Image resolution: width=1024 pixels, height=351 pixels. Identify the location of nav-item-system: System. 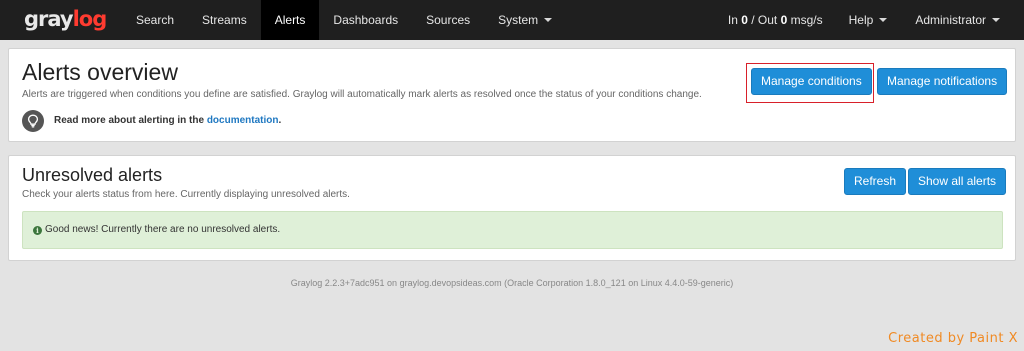
(525, 20).